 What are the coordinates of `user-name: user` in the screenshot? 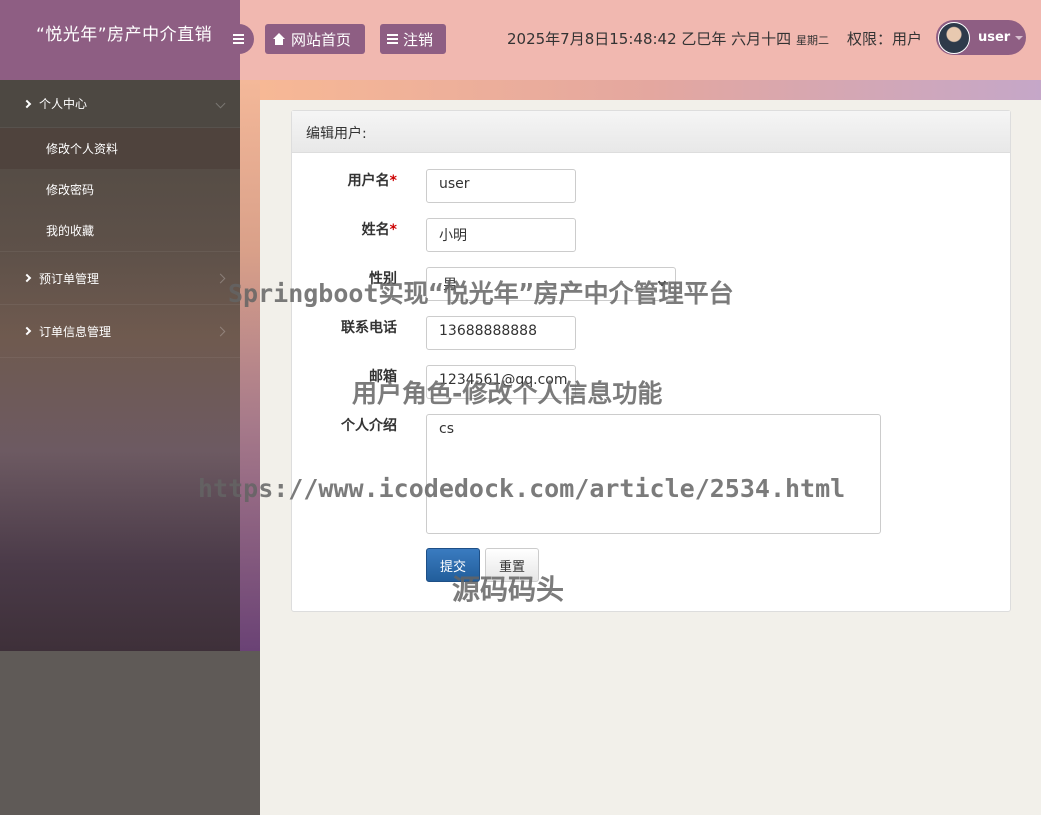 It's located at (994, 37).